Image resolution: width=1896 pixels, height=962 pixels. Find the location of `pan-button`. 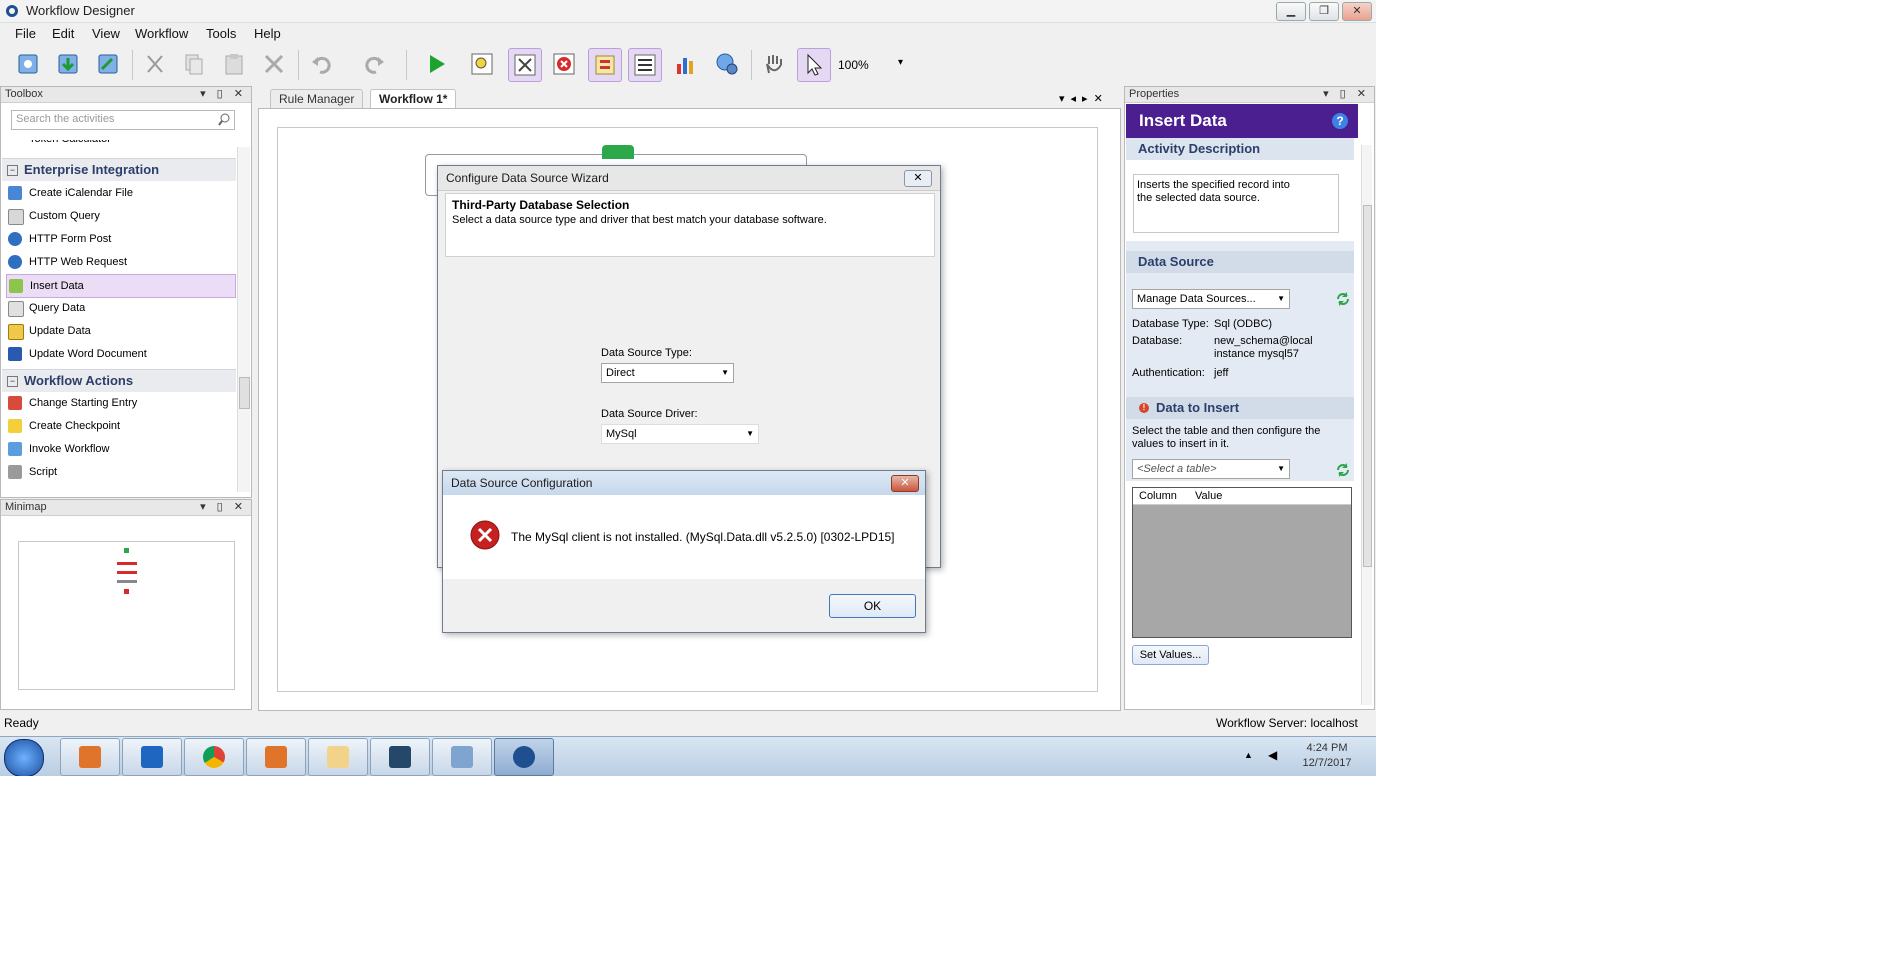

pan-button is located at coordinates (774, 64).